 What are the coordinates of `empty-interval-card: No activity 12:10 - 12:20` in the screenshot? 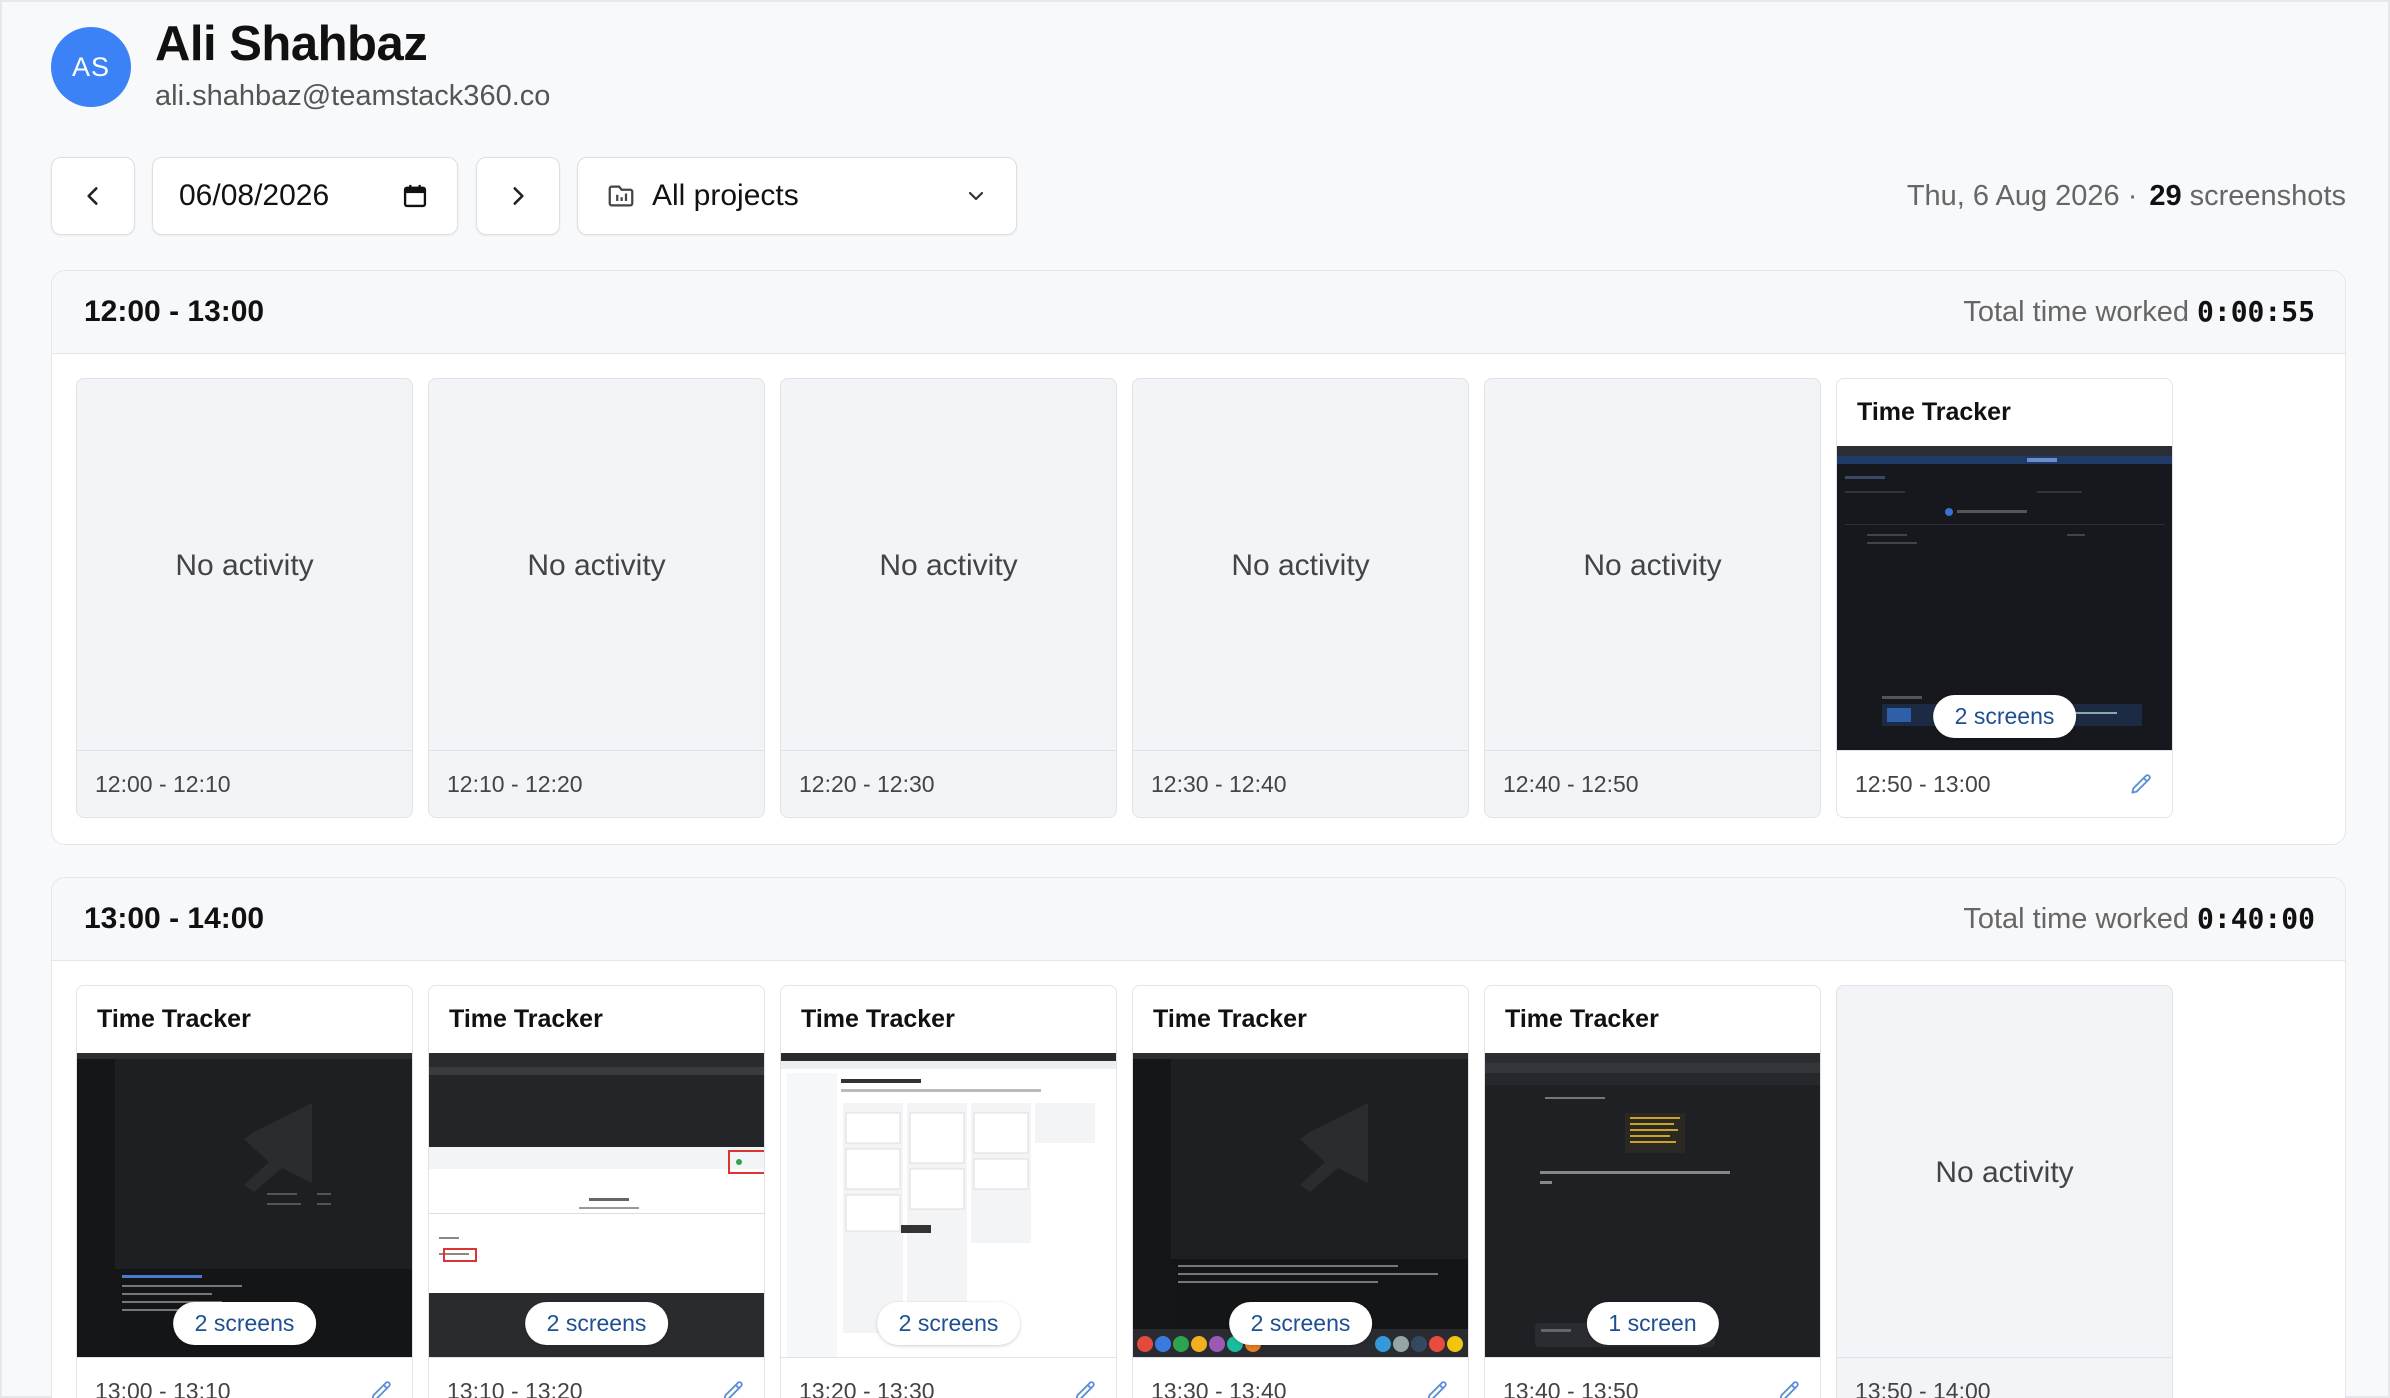 It's located at (596, 598).